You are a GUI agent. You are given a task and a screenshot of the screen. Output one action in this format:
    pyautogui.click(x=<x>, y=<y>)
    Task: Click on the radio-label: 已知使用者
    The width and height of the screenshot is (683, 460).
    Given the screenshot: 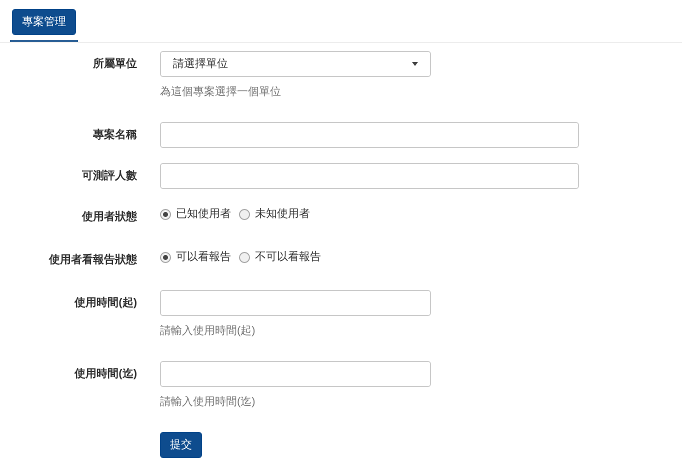 What is the action you would take?
    pyautogui.click(x=203, y=214)
    